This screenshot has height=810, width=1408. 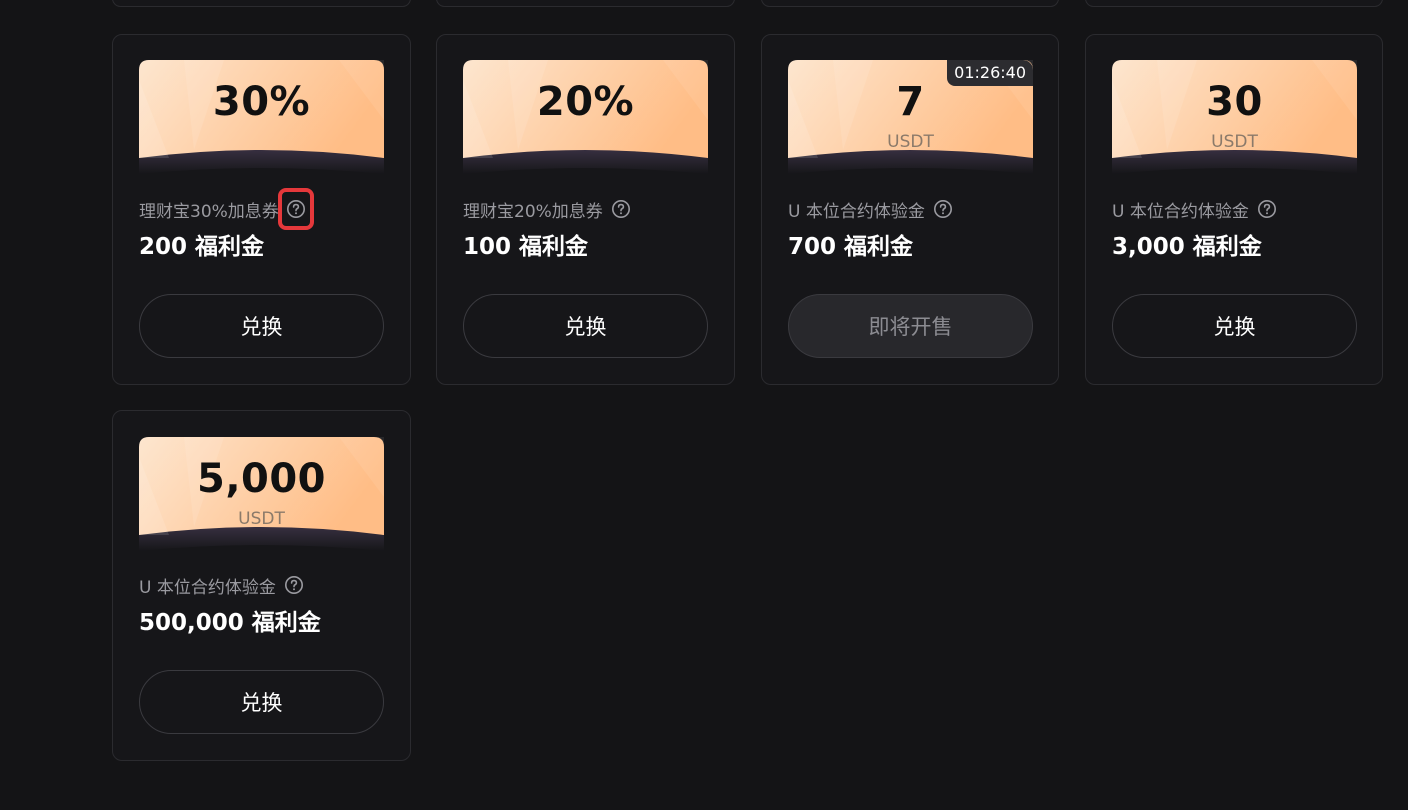 I want to click on card-price: 3,000 福利金, so click(x=1187, y=247).